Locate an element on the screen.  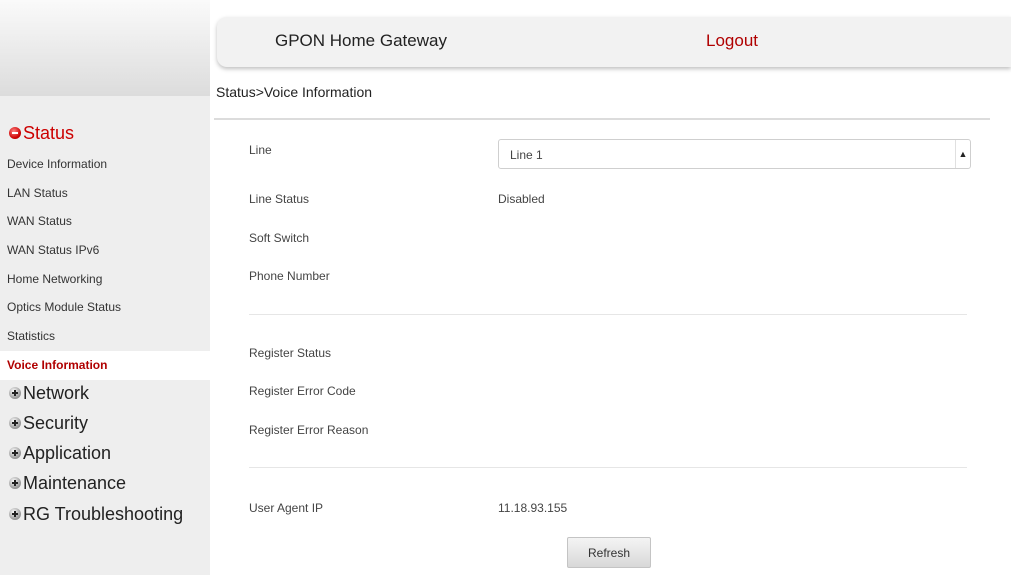
phone-number-label: Phone Number is located at coordinates (289, 276).